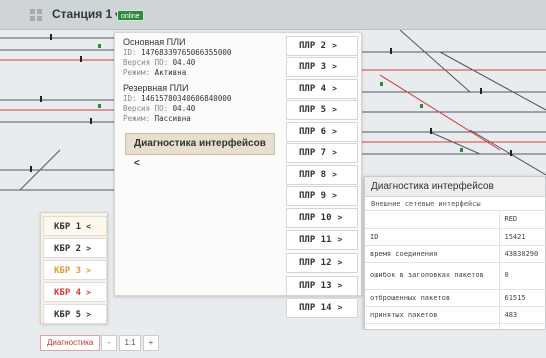  Describe the element at coordinates (455, 220) in the screenshot. I see `table-header-row: RED` at that location.